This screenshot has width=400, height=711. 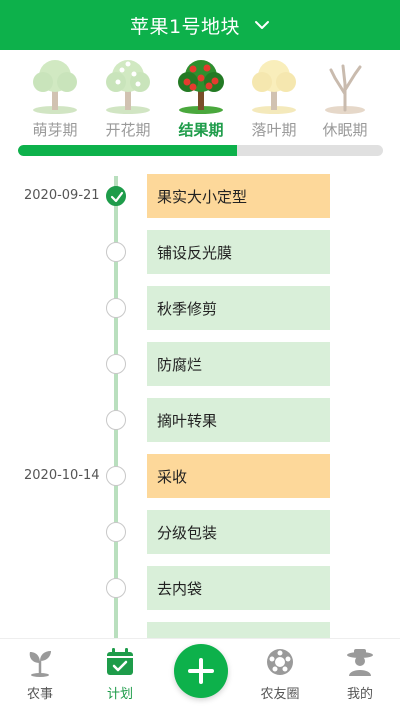 What do you see at coordinates (238, 588) in the screenshot?
I see `task-card: 去内袋` at bounding box center [238, 588].